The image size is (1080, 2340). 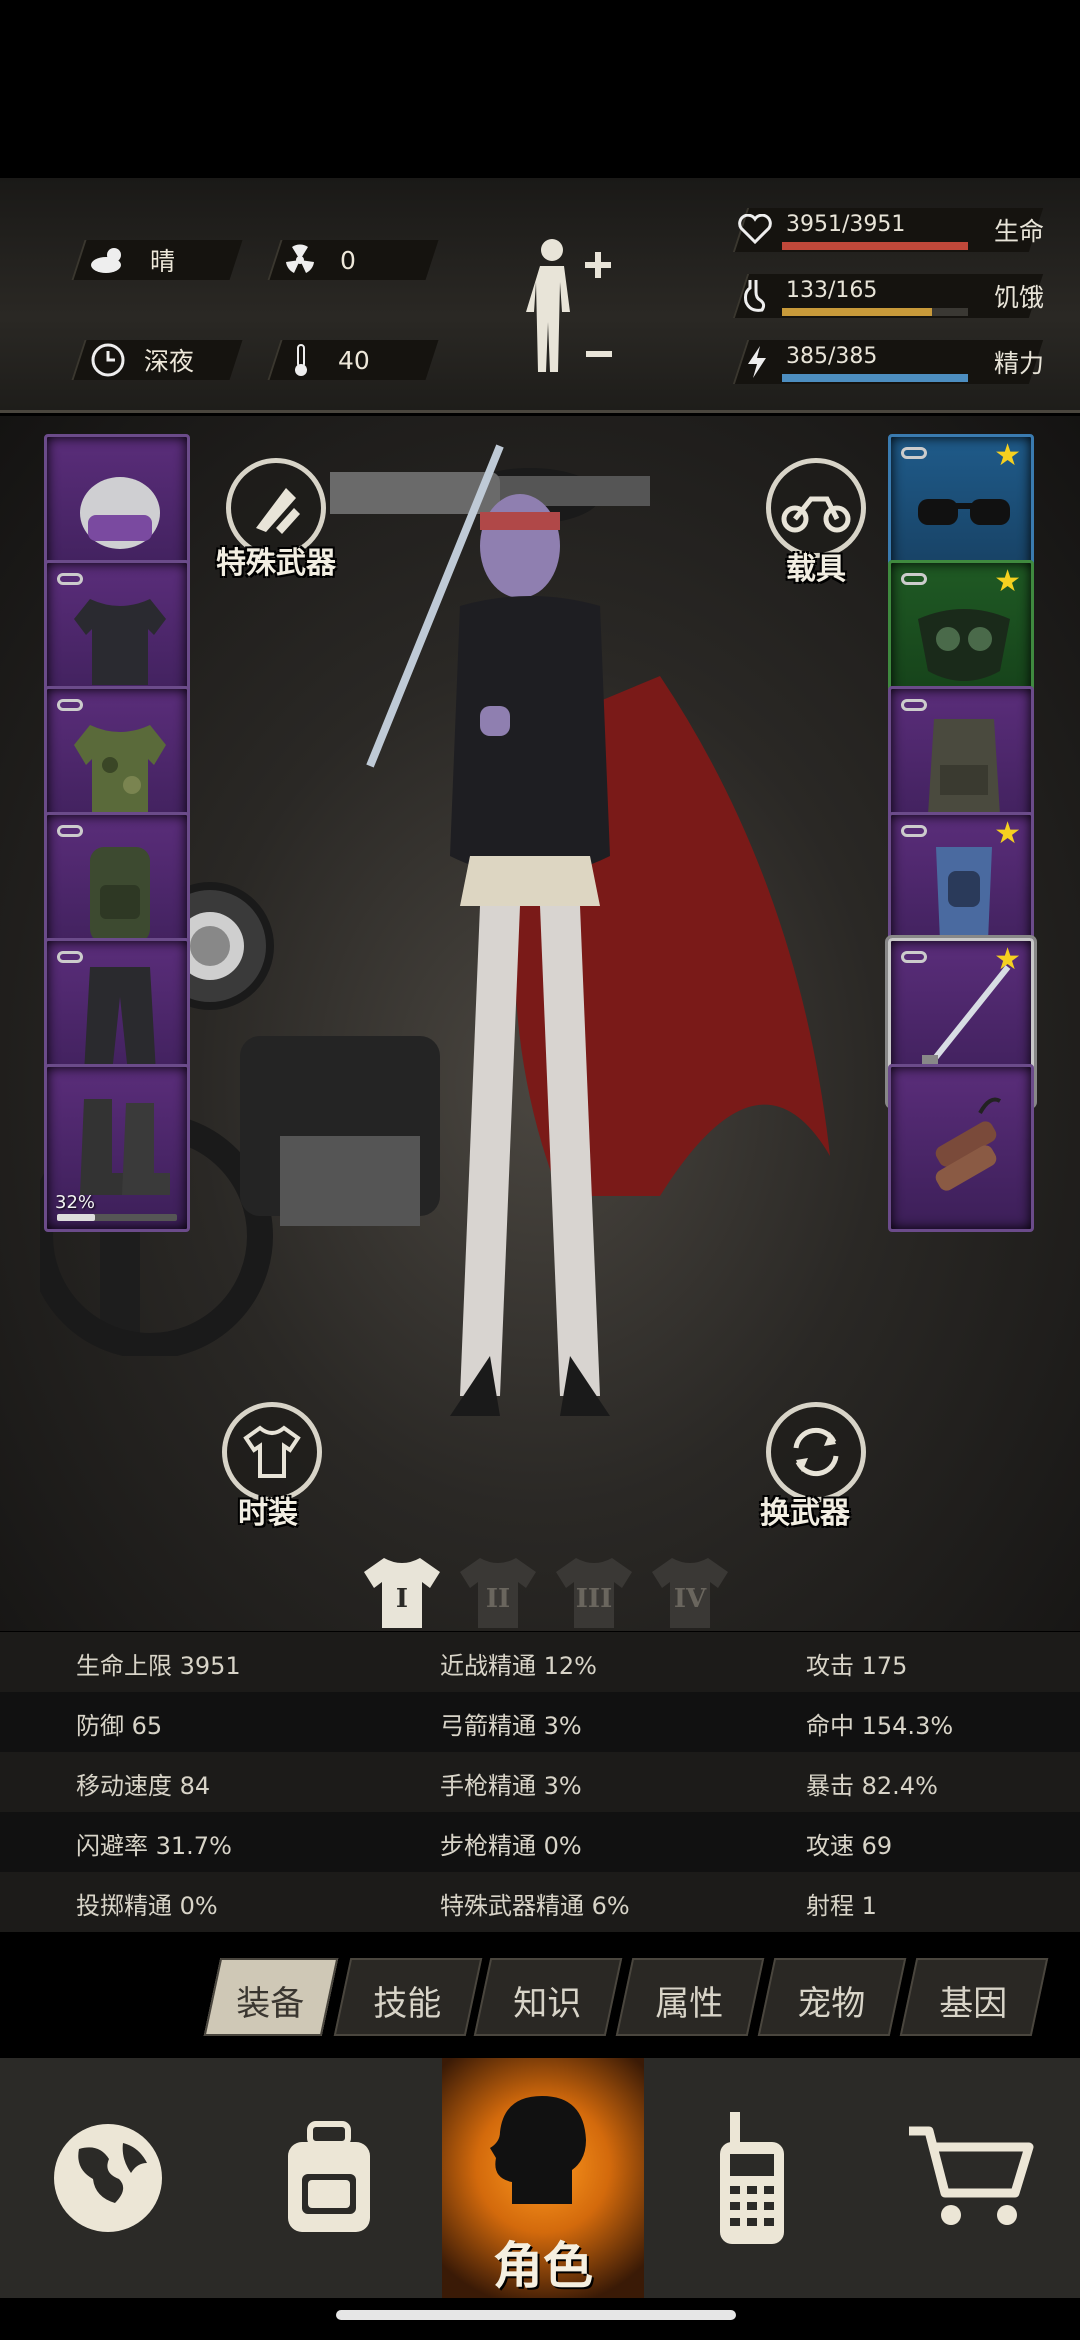 I want to click on tab-5: 基因, so click(x=974, y=1997).